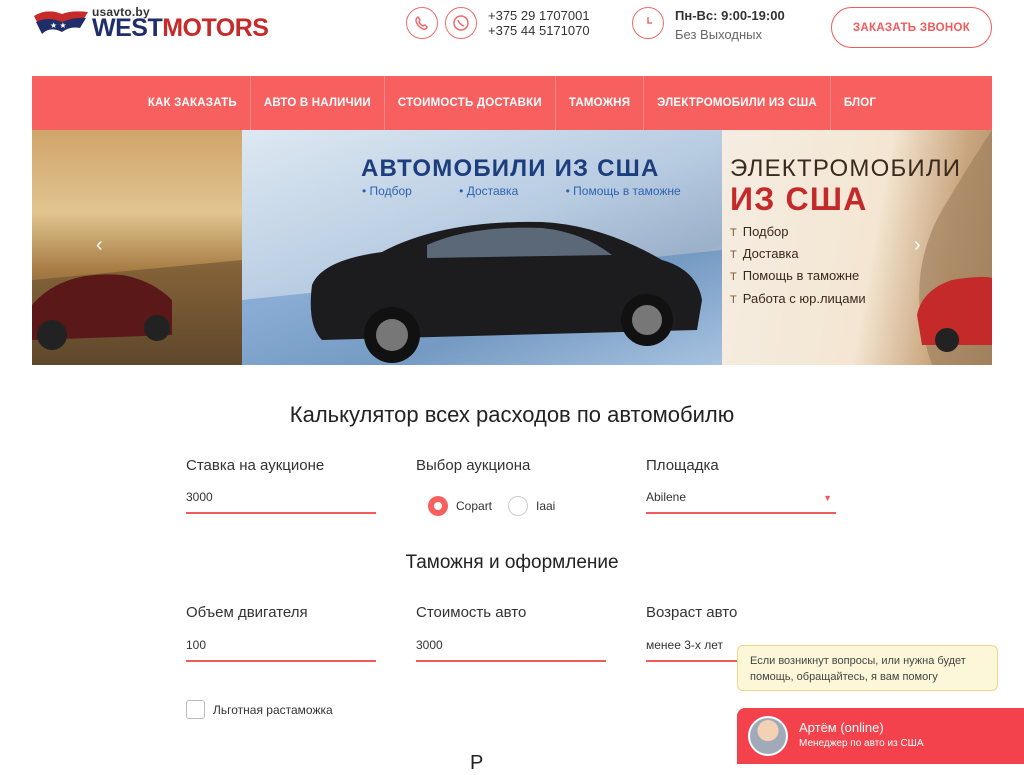 Image resolution: width=1024 pixels, height=775 pixels. I want to click on bid-input: 3000, so click(281, 502).